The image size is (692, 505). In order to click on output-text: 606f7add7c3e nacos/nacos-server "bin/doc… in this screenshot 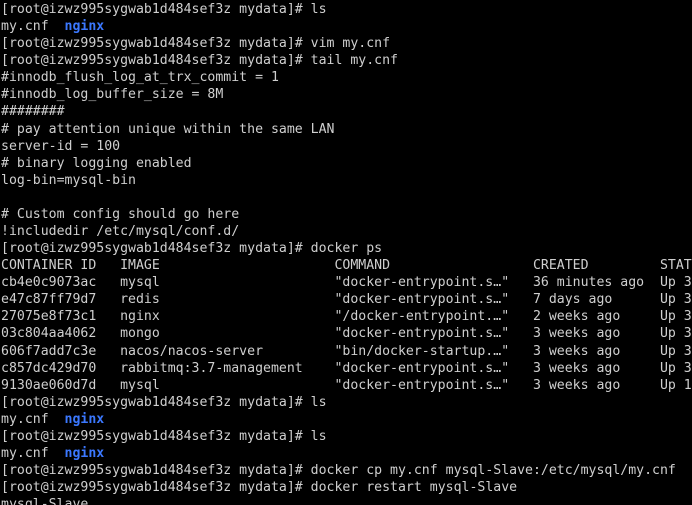, I will do `click(346, 351)`.